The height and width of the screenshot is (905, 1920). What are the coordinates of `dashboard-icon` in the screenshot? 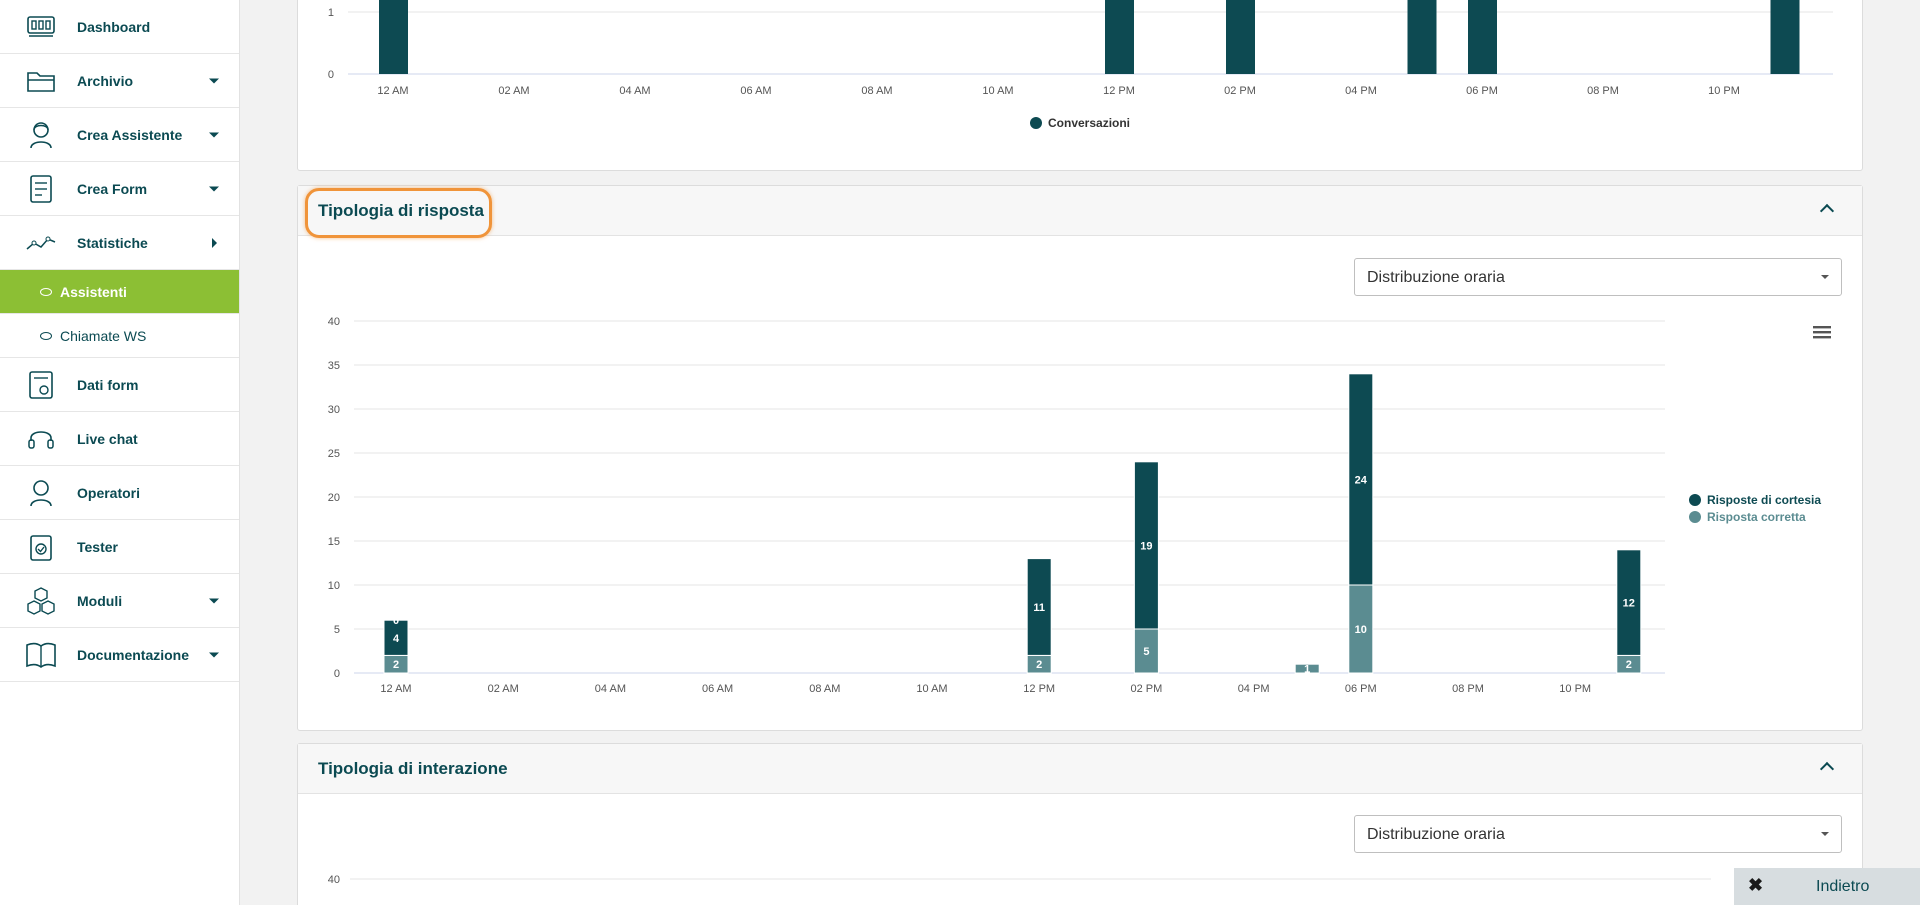 It's located at (41, 27).